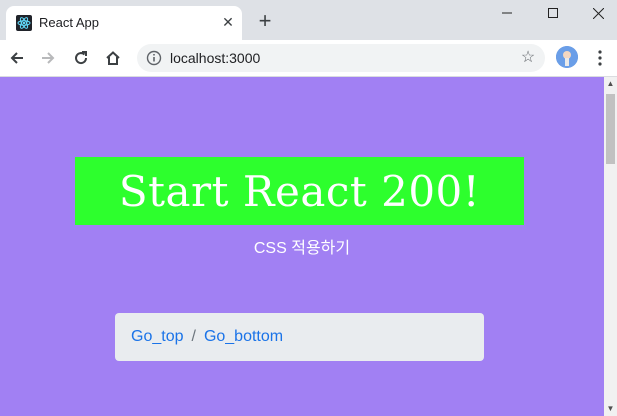 The height and width of the screenshot is (416, 617). What do you see at coordinates (299, 337) in the screenshot?
I see `breadcrumb: Go_top / Go_bottom` at bounding box center [299, 337].